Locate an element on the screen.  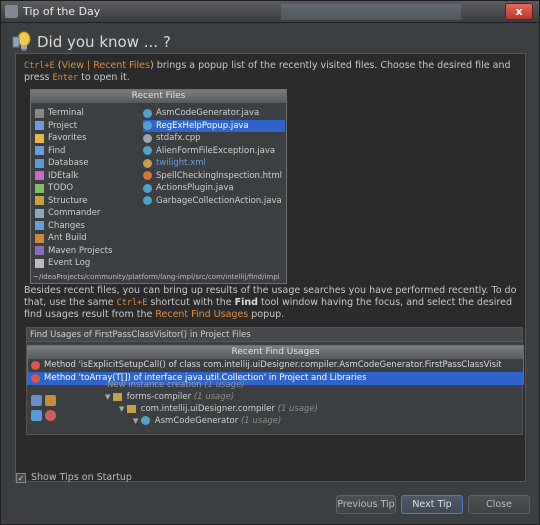
tool-window-item: Commander is located at coordinates (88, 213).